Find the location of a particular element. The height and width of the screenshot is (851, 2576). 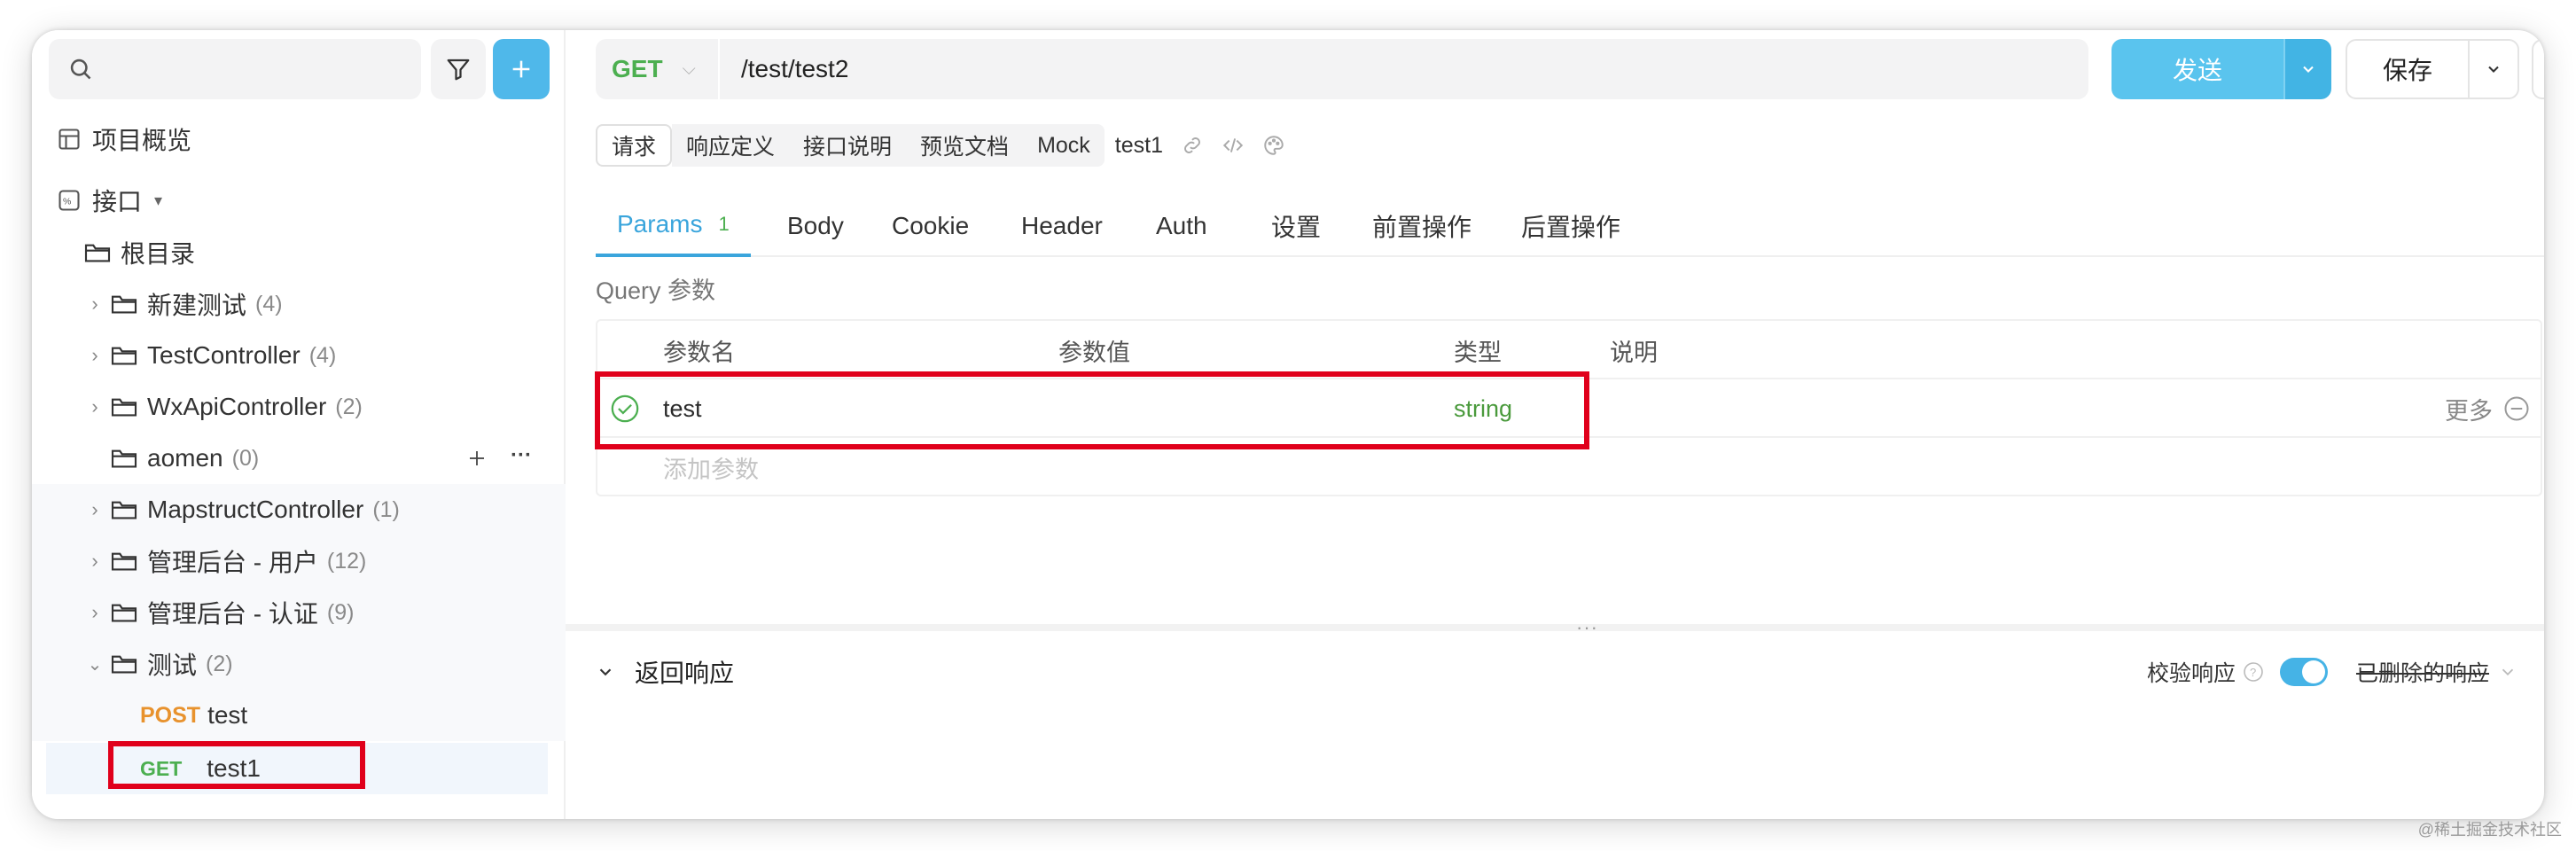

folder-count: (1) is located at coordinates (386, 509).